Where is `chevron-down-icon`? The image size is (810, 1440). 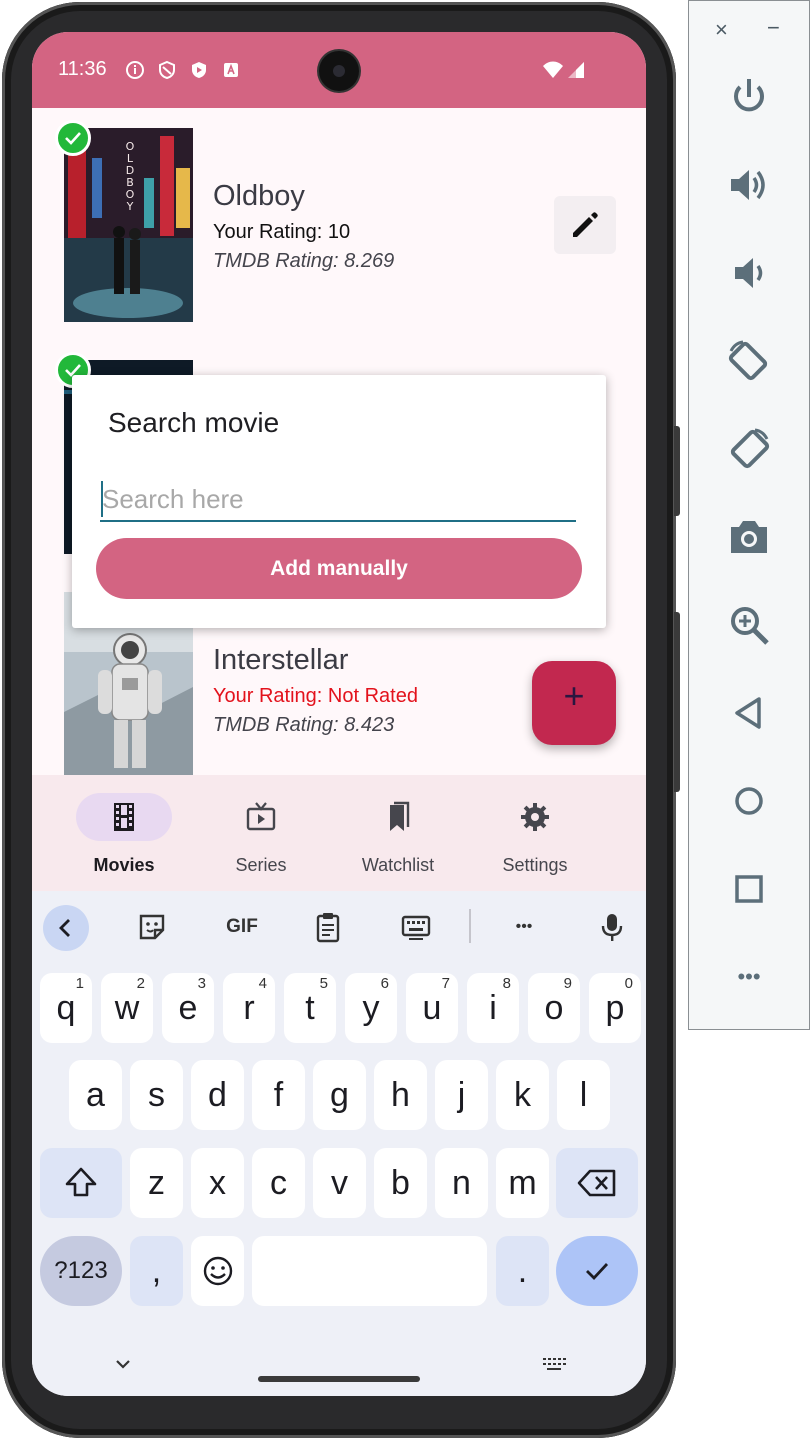
chevron-down-icon is located at coordinates (123, 1364).